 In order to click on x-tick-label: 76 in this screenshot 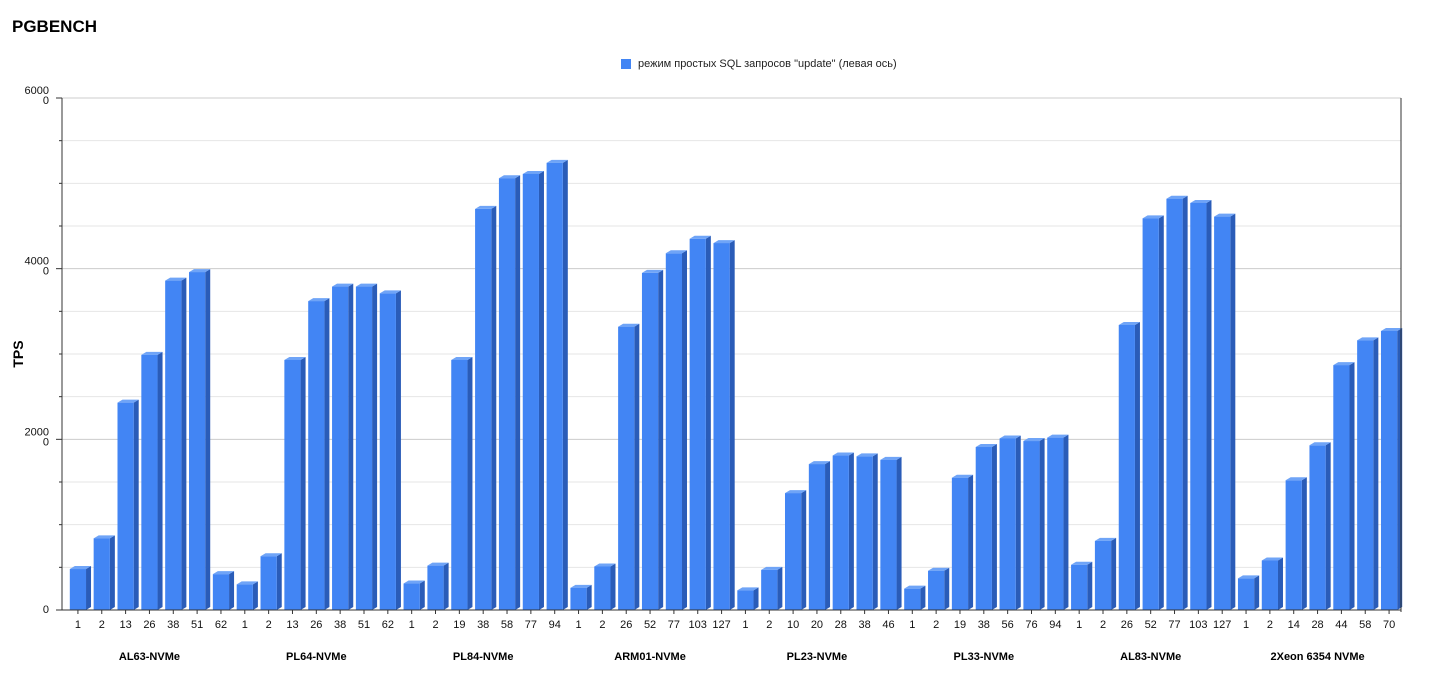, I will do `click(1031, 625)`.